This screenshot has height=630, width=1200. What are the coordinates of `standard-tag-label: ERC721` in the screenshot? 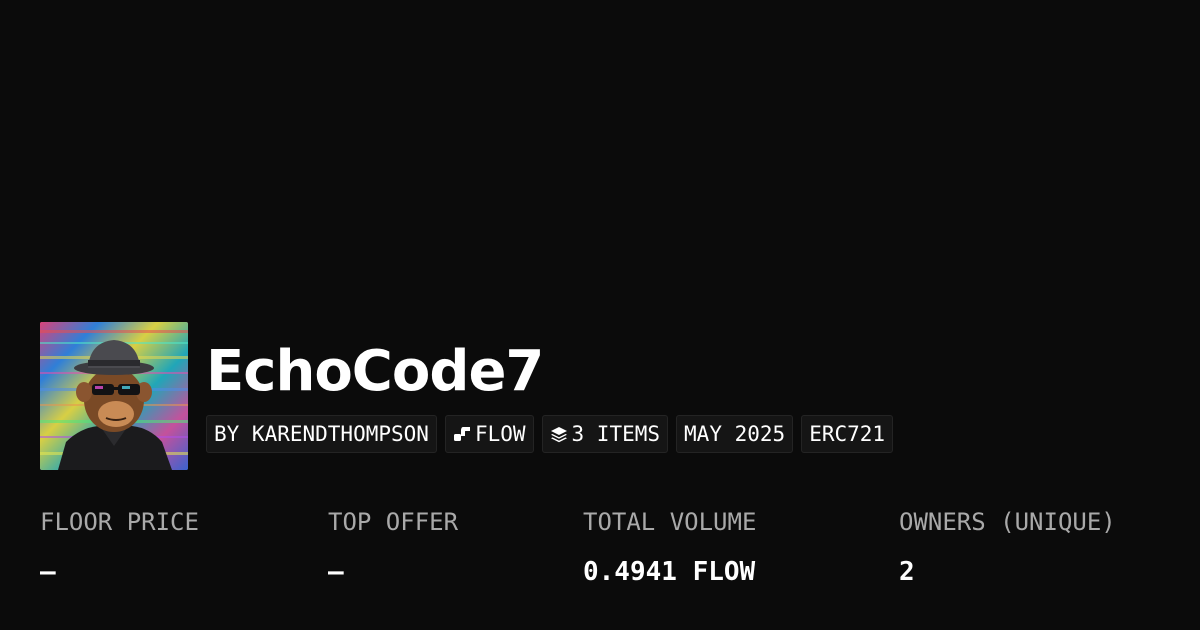 It's located at (847, 434).